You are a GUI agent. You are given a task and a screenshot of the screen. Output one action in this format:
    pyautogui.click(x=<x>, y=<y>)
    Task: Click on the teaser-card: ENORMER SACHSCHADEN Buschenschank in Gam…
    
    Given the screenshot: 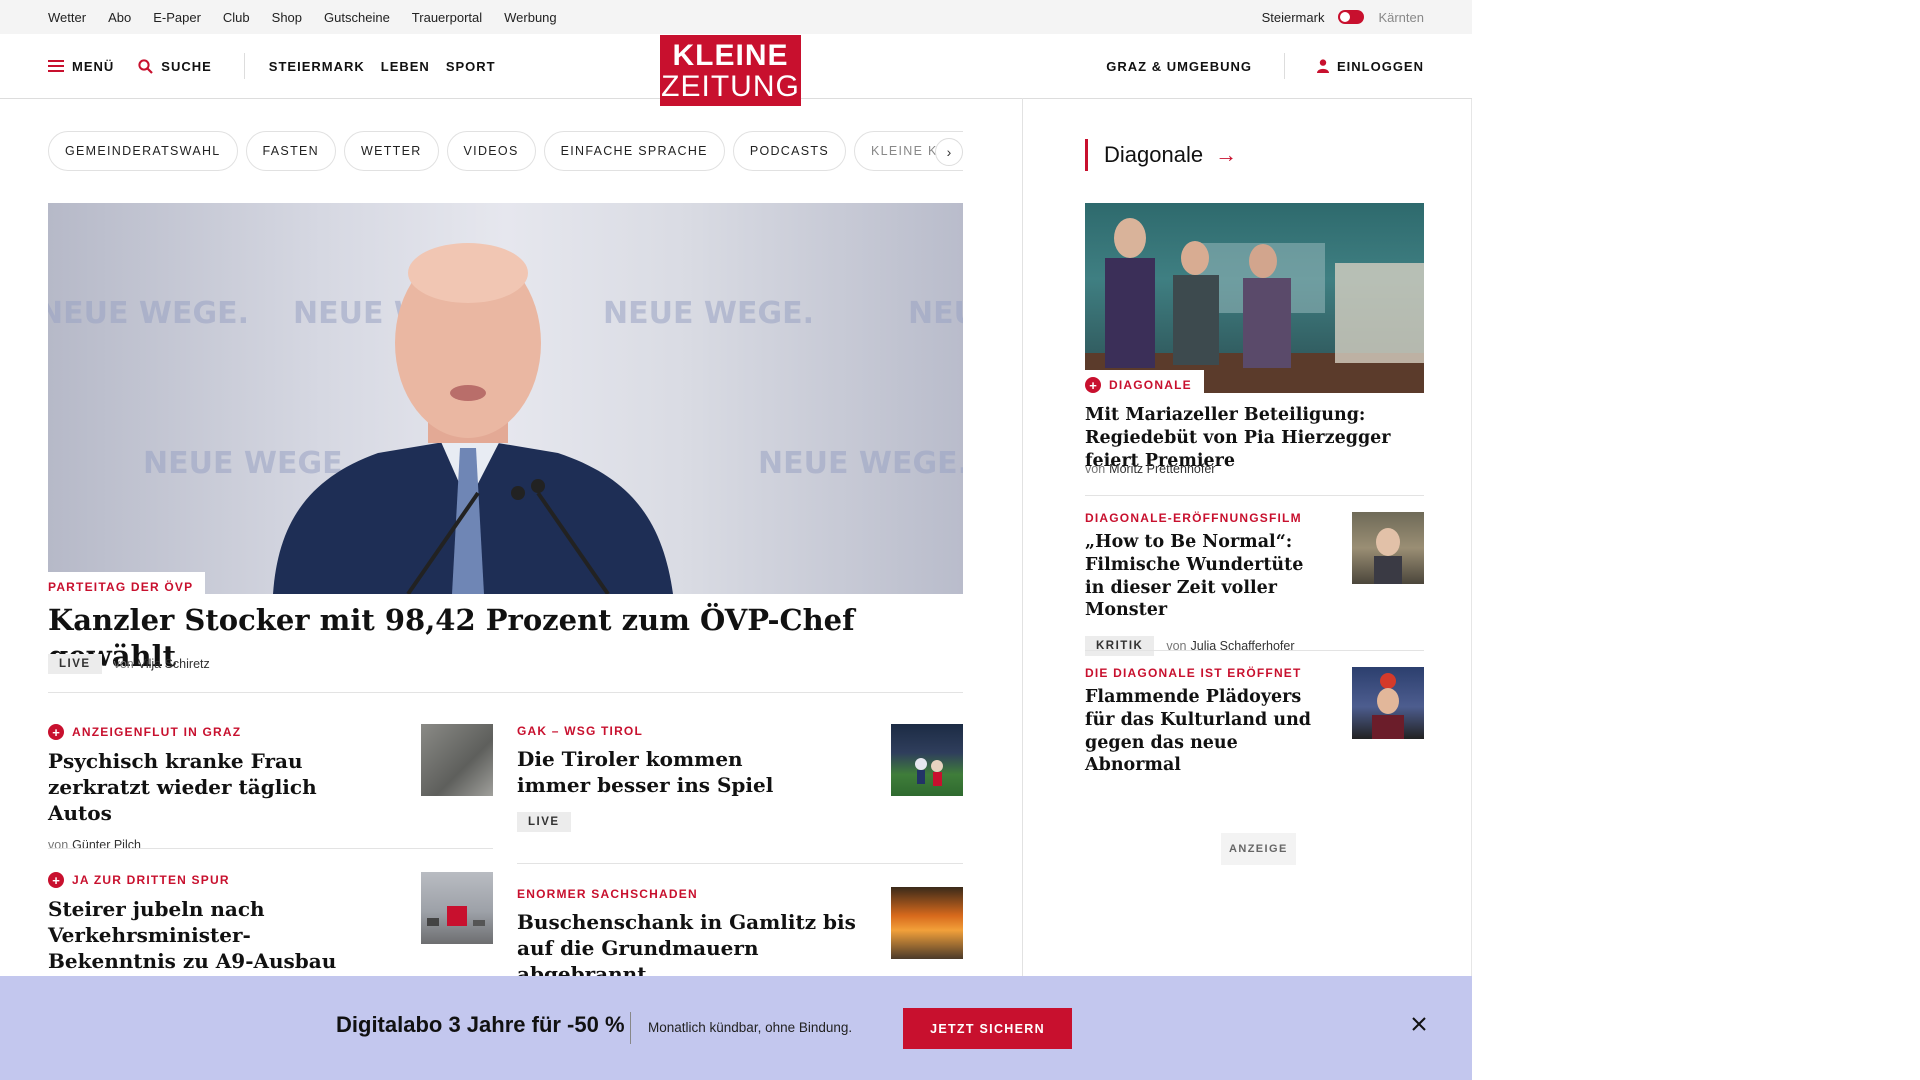 What is the action you would take?
    pyautogui.click(x=740, y=937)
    